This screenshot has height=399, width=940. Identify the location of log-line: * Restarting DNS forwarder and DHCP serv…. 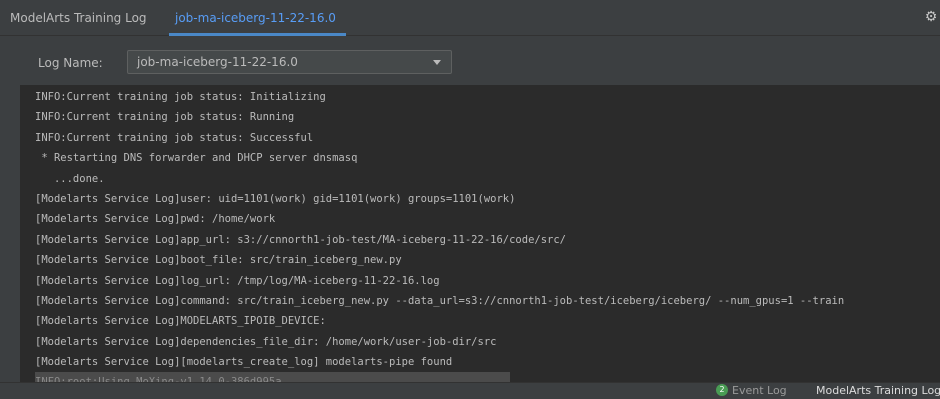
(196, 158).